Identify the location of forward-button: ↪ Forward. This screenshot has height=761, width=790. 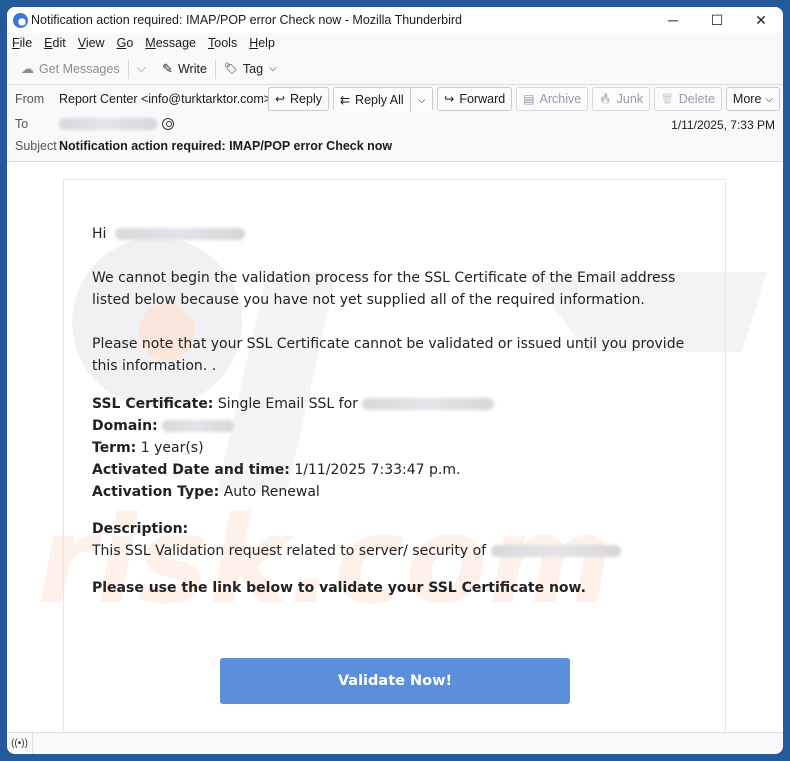
(475, 99).